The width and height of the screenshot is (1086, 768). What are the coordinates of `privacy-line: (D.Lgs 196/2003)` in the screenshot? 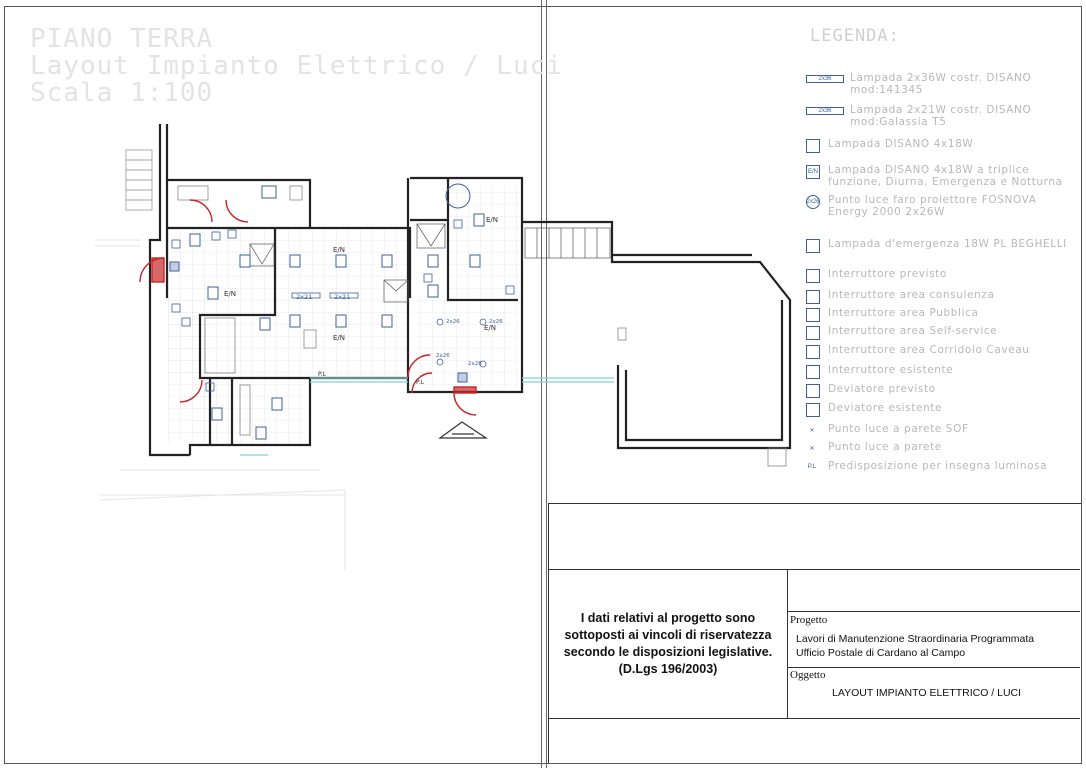 It's located at (668, 669).